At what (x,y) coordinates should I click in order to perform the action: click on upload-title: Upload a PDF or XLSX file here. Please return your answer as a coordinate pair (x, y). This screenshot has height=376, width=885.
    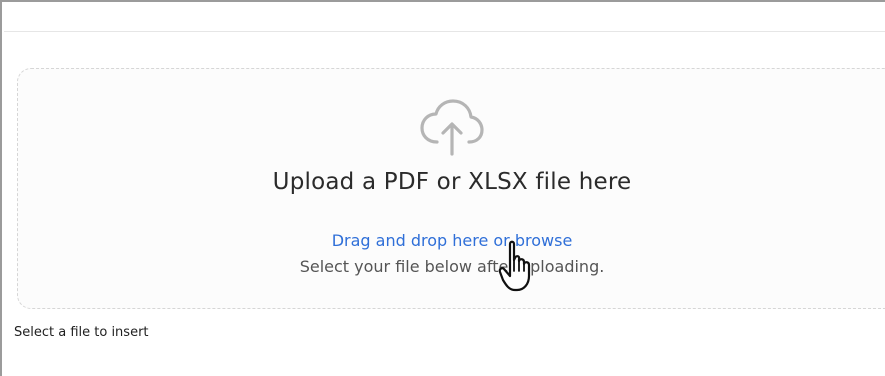
    Looking at the image, I should click on (452, 182).